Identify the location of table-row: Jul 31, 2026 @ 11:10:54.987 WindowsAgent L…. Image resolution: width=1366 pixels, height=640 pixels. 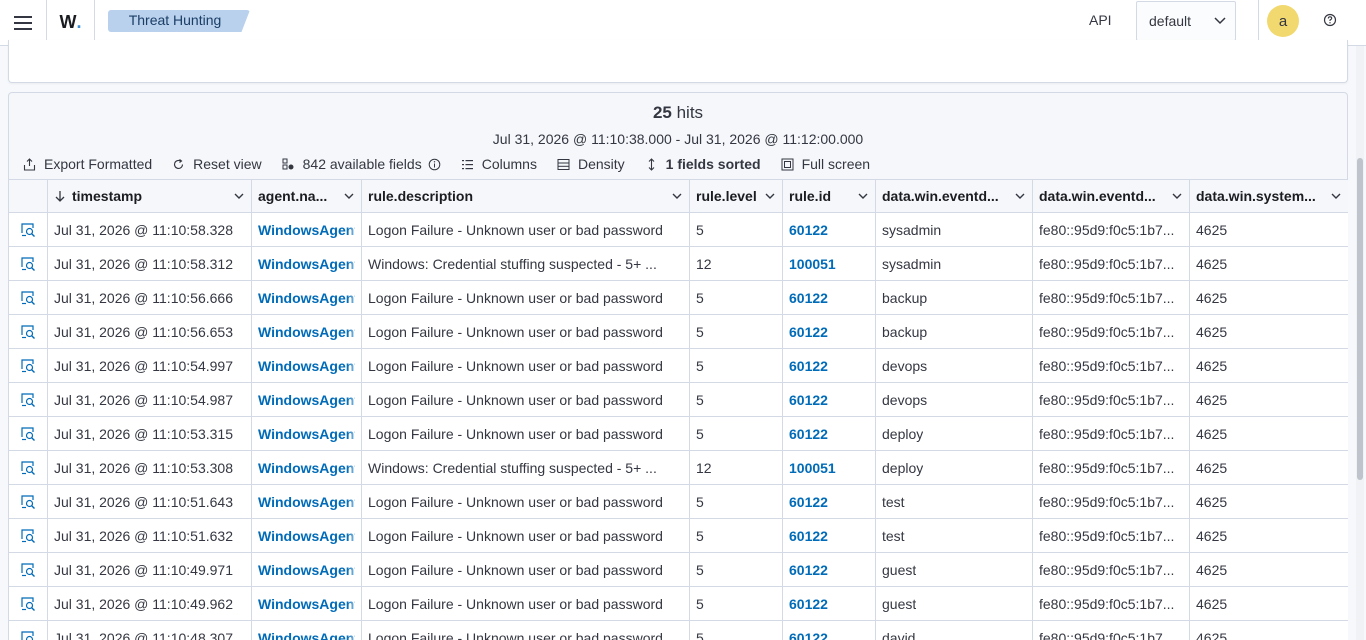
(678, 400).